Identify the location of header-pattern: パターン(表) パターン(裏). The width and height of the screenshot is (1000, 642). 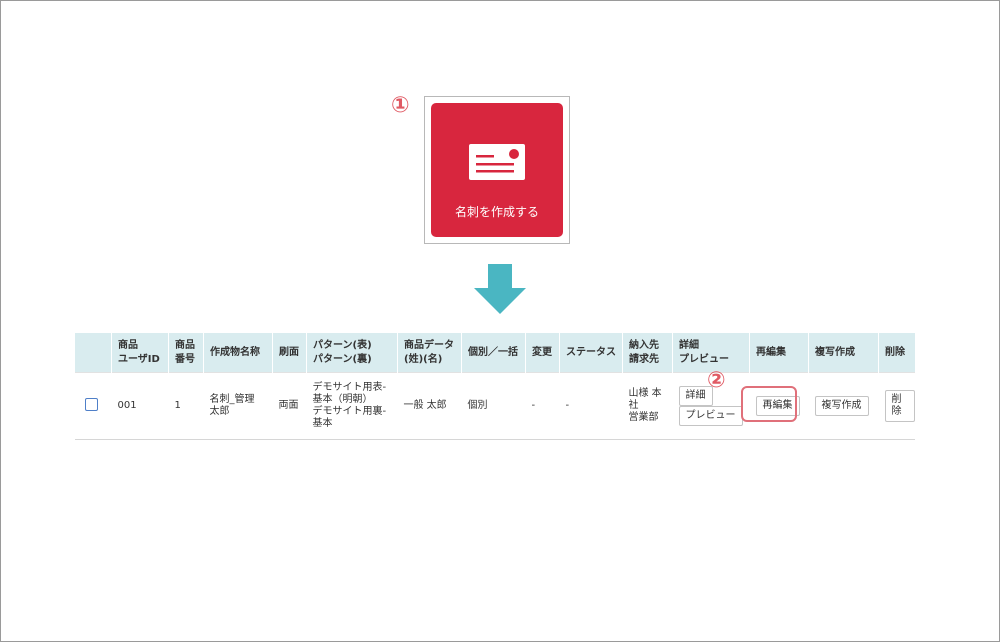
(352, 353).